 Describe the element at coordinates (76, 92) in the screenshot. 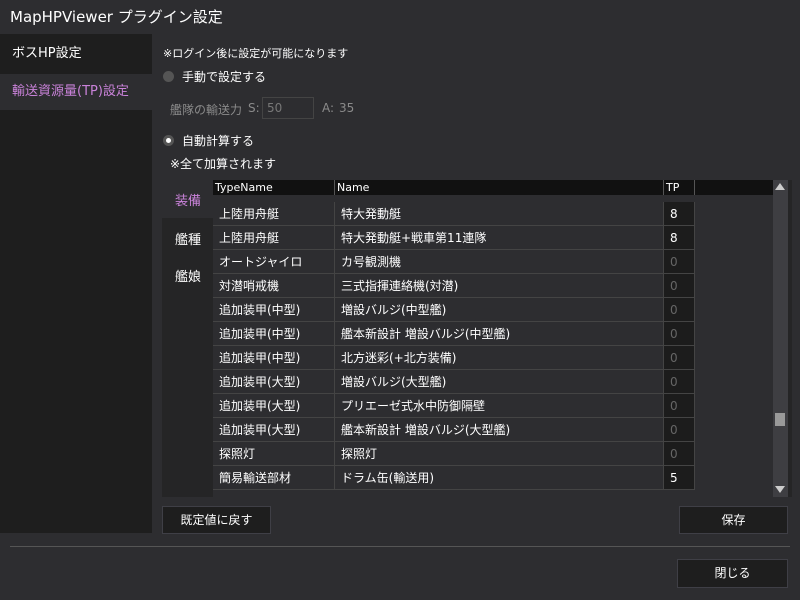

I see `sidebar-item-tp: 輸送資源量(TP)設定` at that location.